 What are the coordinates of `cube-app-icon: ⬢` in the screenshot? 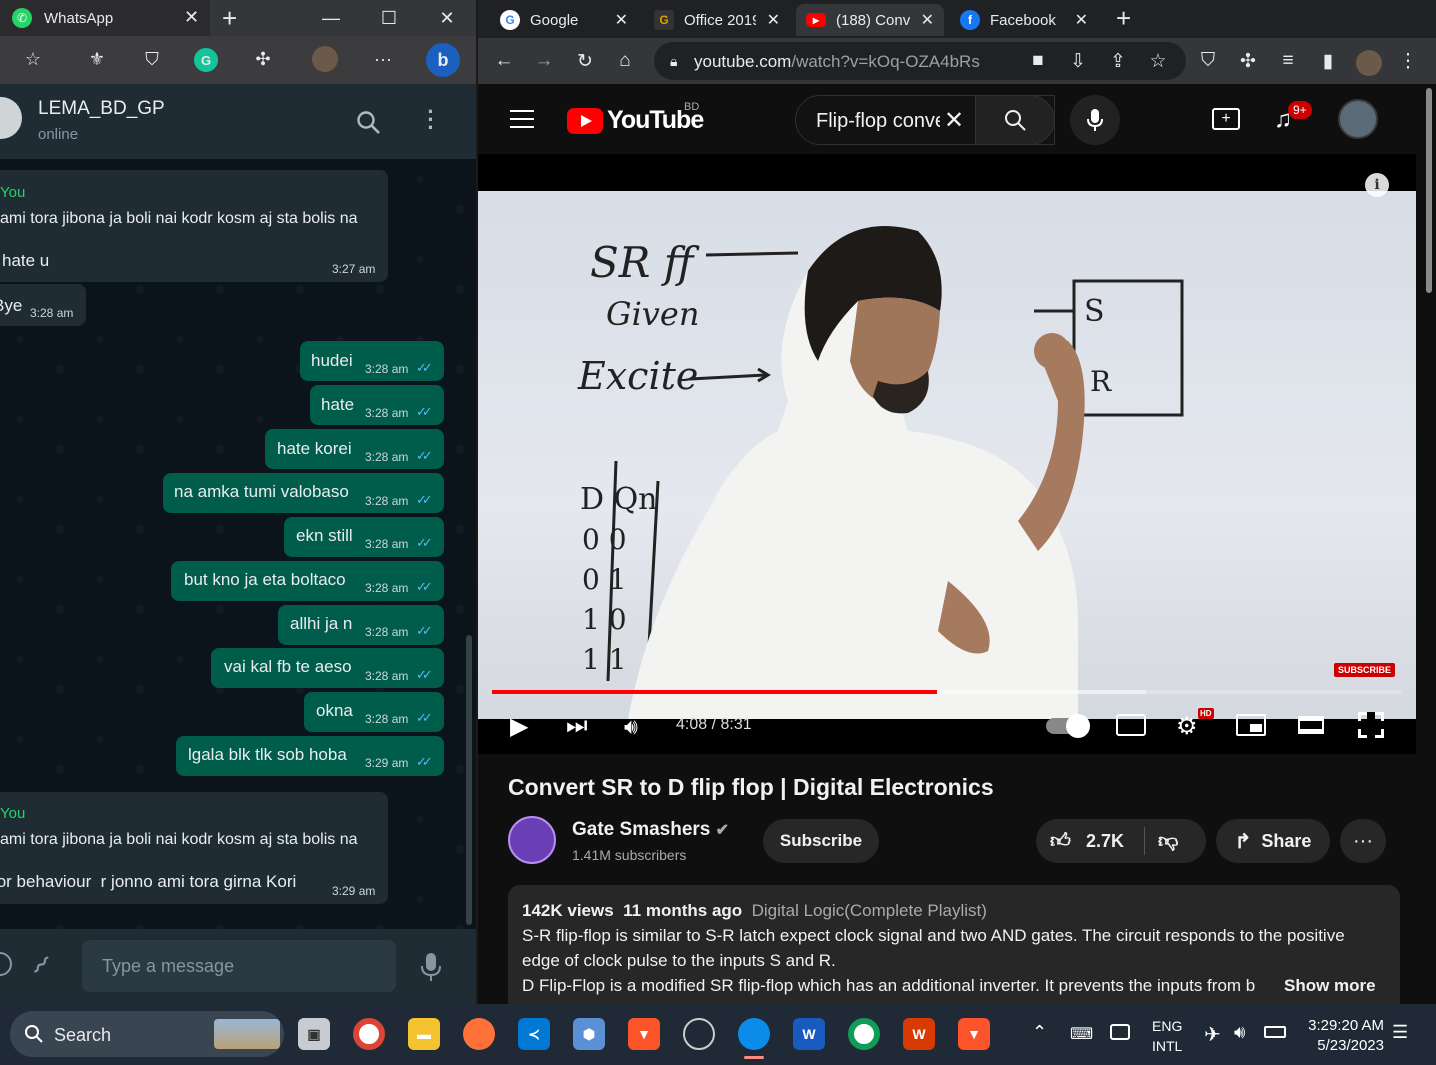 It's located at (589, 1034).